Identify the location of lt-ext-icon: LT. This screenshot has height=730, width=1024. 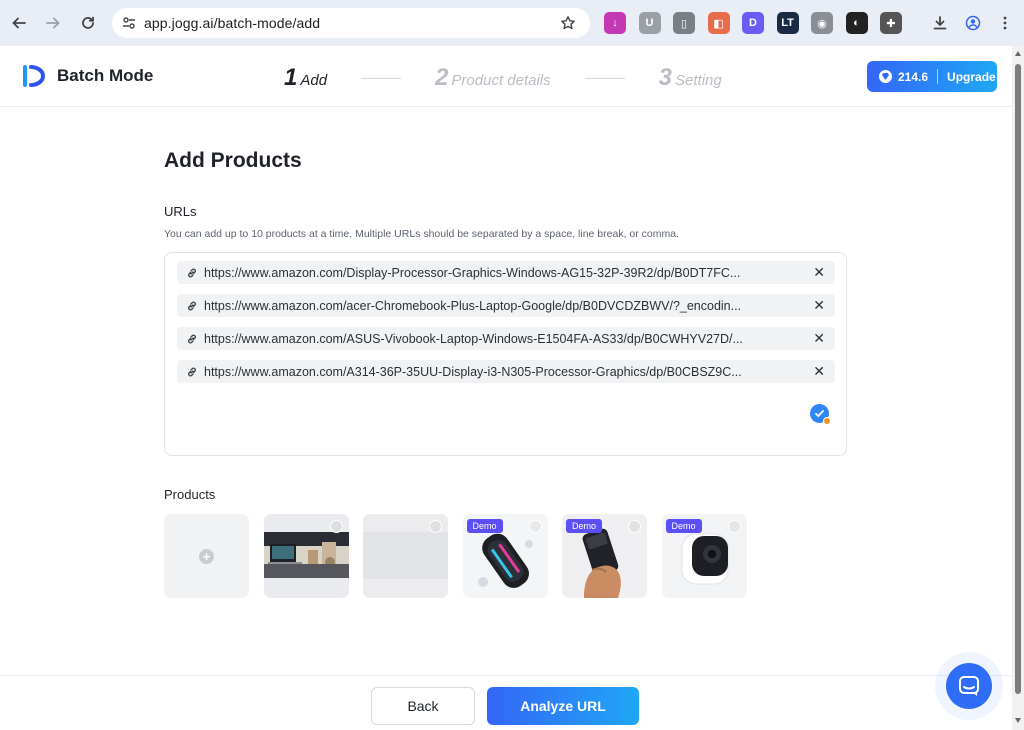
(787, 23).